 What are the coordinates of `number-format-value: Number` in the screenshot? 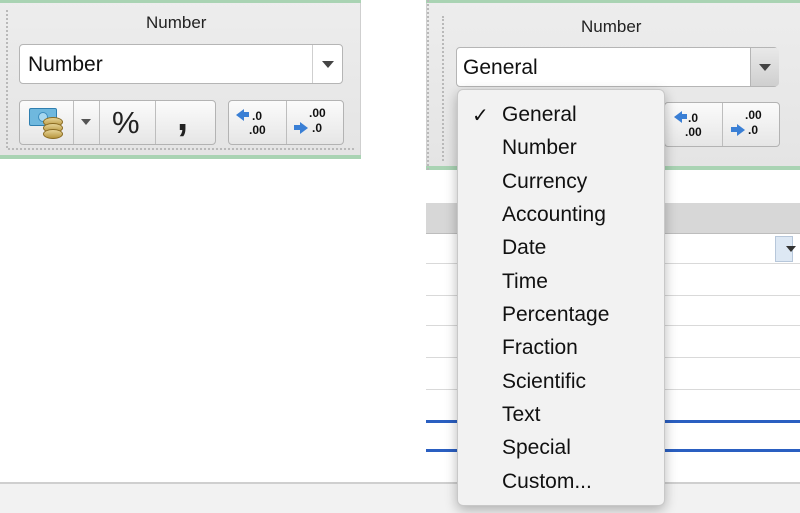 It's located at (65, 64).